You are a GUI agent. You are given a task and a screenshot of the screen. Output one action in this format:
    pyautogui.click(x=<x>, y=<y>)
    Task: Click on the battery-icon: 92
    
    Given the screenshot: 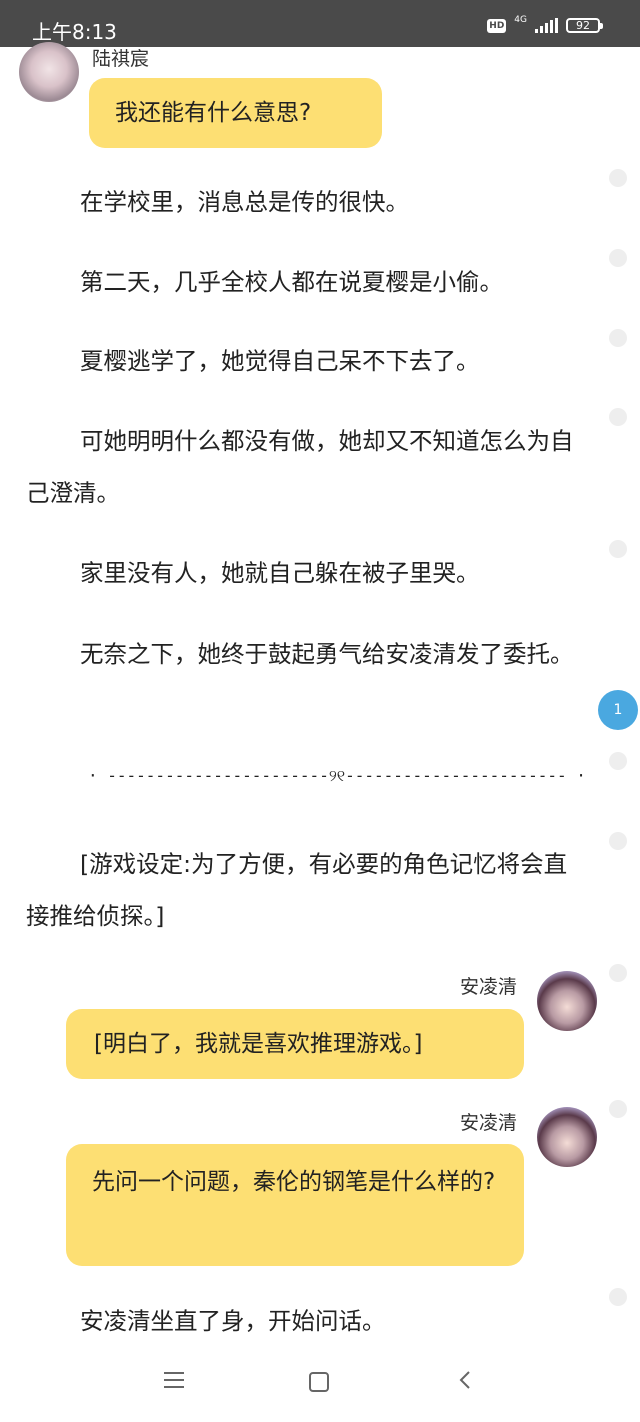 What is the action you would take?
    pyautogui.click(x=584, y=25)
    